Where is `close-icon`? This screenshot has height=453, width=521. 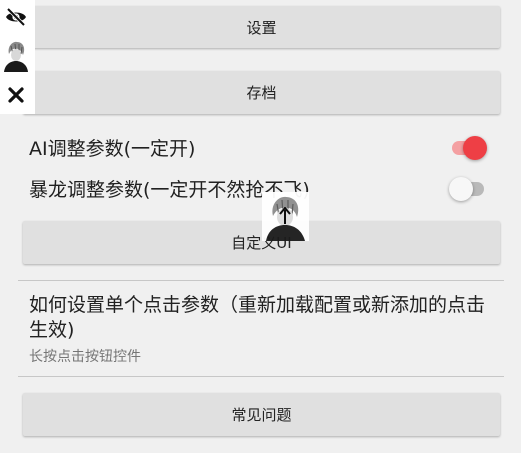
close-icon is located at coordinates (16, 95).